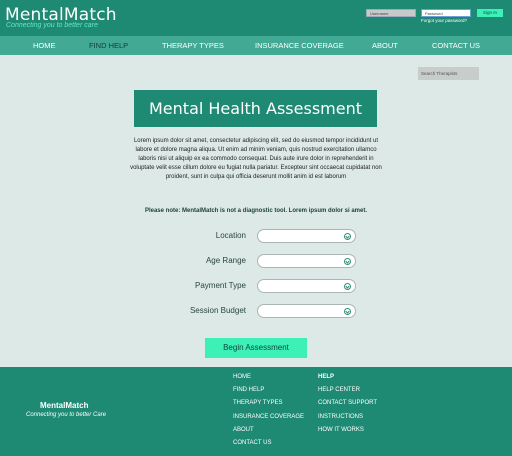 The image size is (512, 456). I want to click on location-select, so click(306, 236).